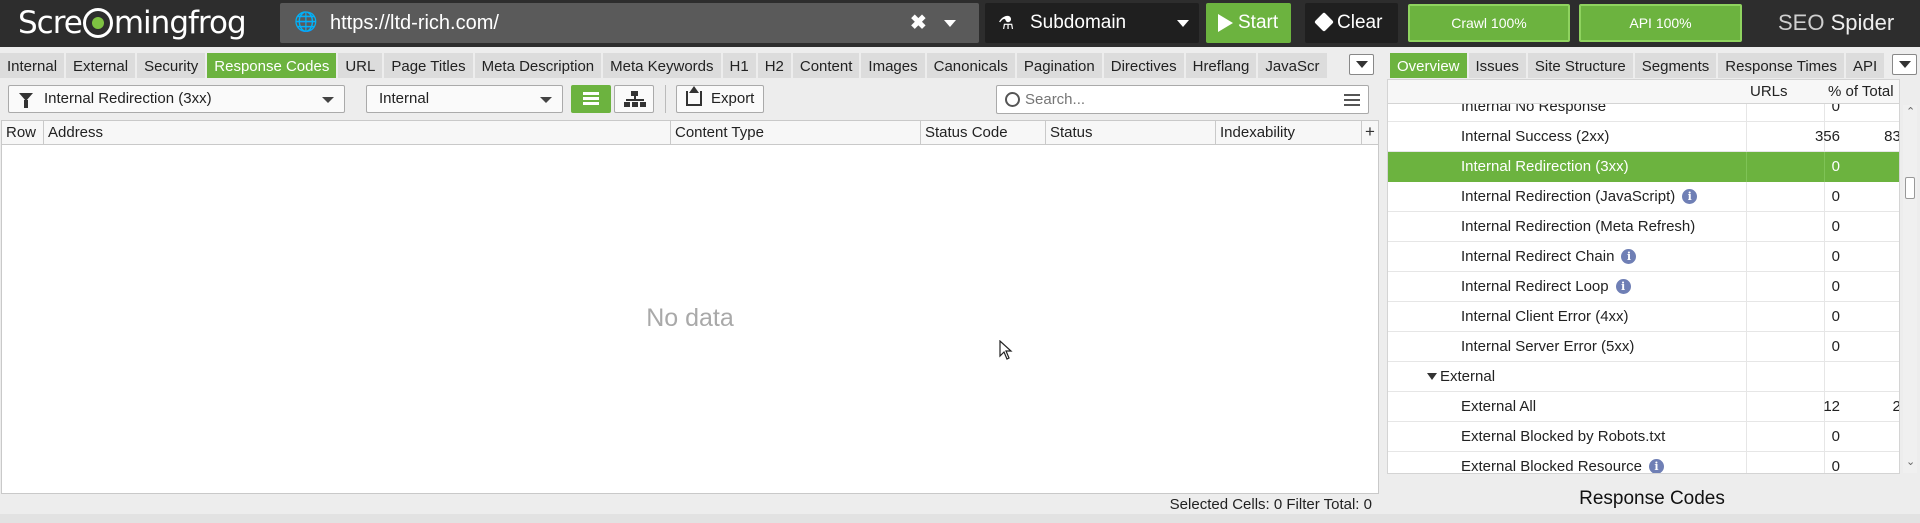  Describe the element at coordinates (1580, 64) in the screenshot. I see `side-tab-site-structure: Site Structure` at that location.